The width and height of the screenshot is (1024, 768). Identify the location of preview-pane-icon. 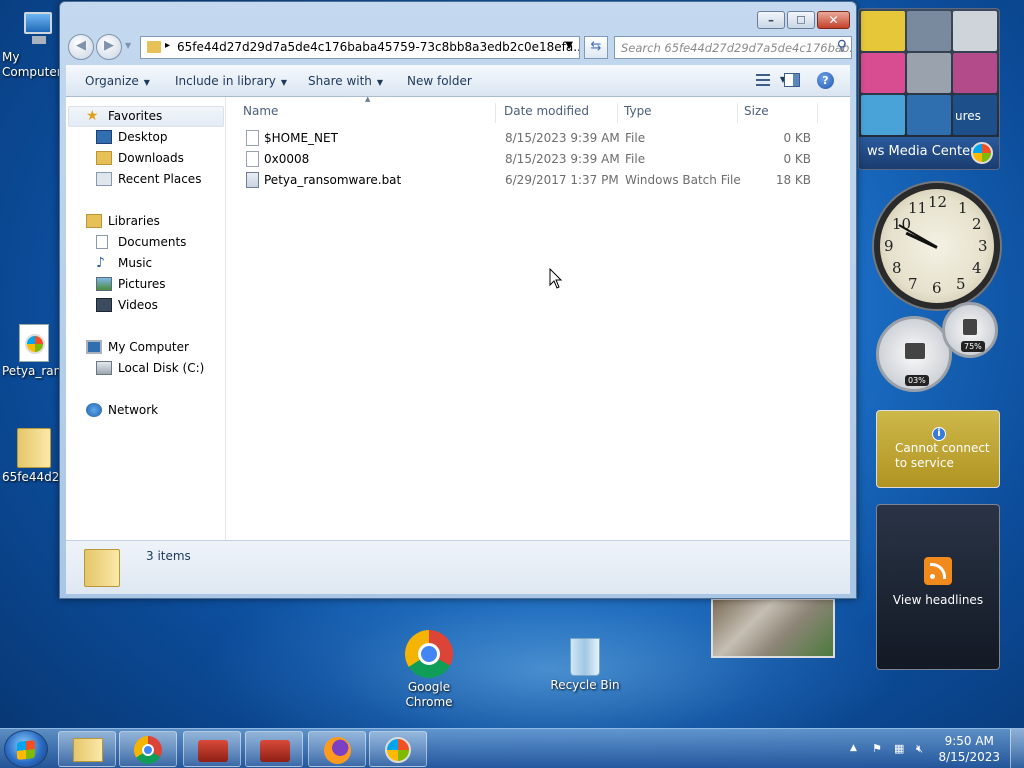
(792, 80).